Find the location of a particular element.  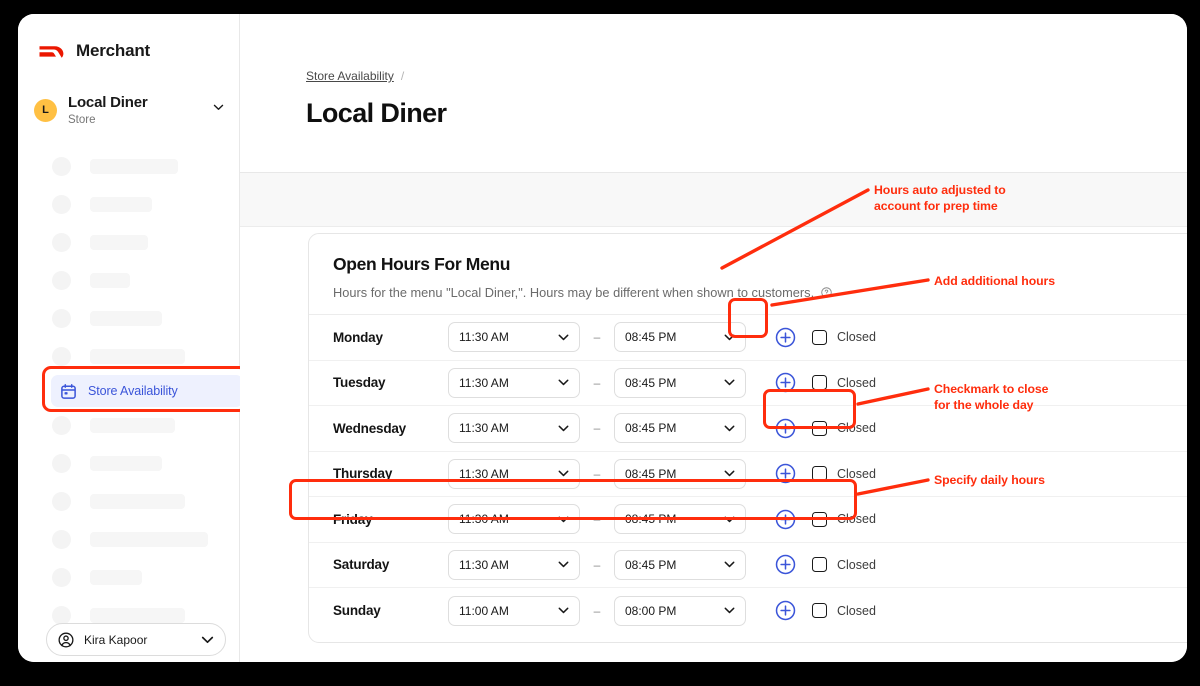

breadcrumb-link-store-availability: Store Availability is located at coordinates (350, 76).